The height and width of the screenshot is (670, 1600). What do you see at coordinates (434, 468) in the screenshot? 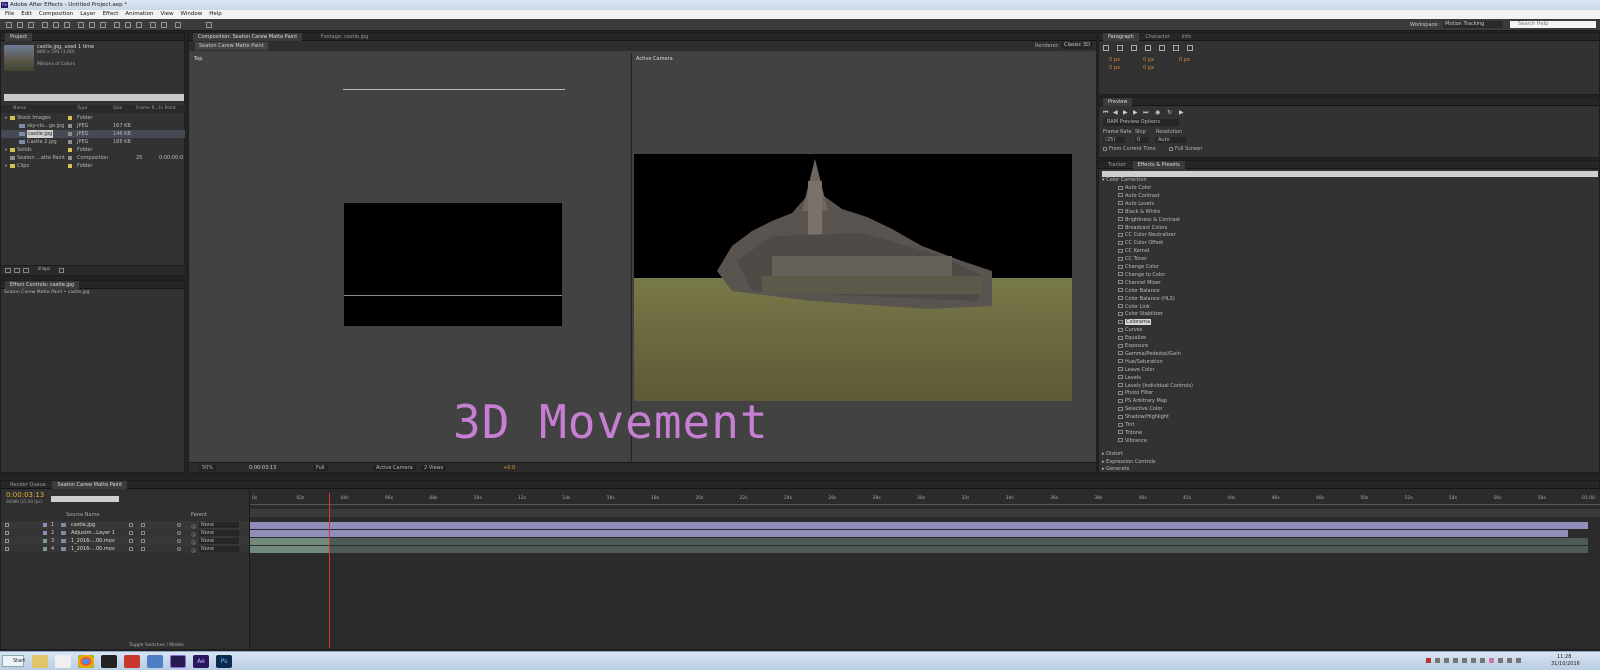
I see `view-layout-select: 2 Views` at bounding box center [434, 468].